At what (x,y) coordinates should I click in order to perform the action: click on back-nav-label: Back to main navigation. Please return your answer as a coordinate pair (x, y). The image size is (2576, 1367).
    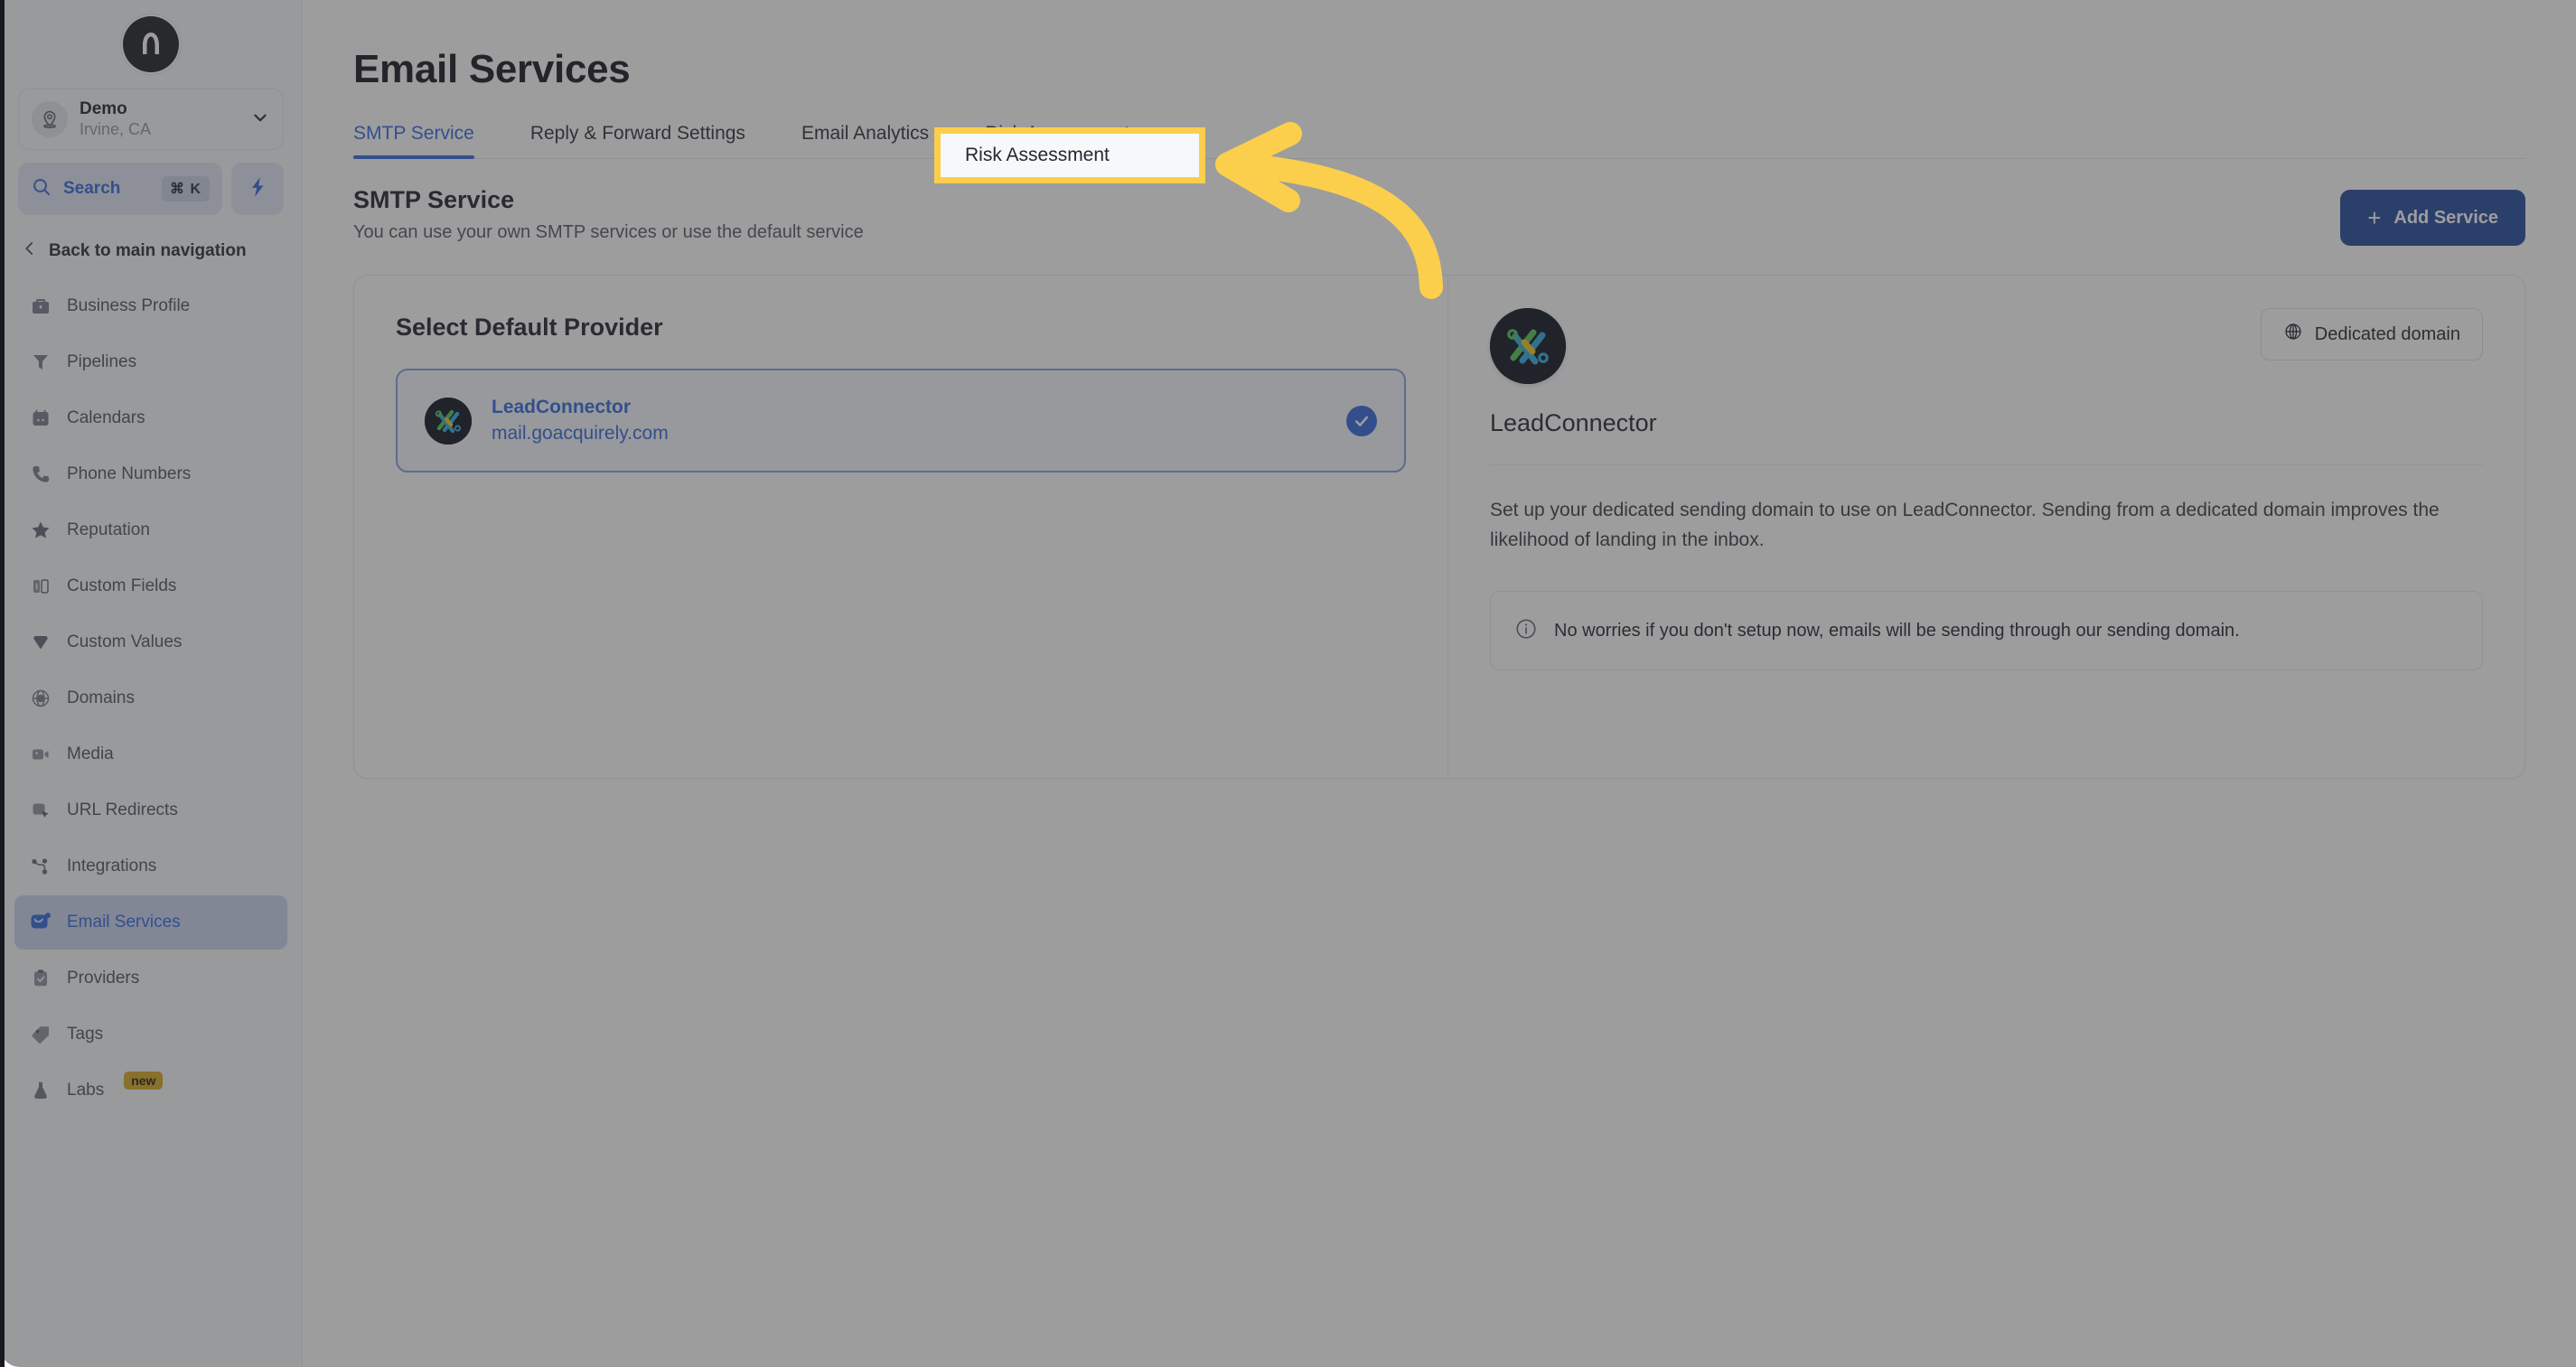
    Looking at the image, I should click on (148, 250).